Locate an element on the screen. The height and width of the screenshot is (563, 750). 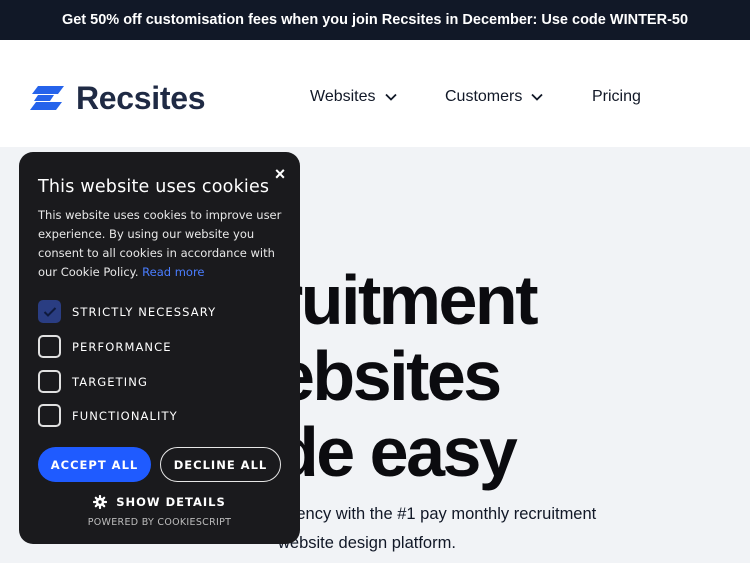
cookie-option-targeting: TARGETING is located at coordinates (93, 381).